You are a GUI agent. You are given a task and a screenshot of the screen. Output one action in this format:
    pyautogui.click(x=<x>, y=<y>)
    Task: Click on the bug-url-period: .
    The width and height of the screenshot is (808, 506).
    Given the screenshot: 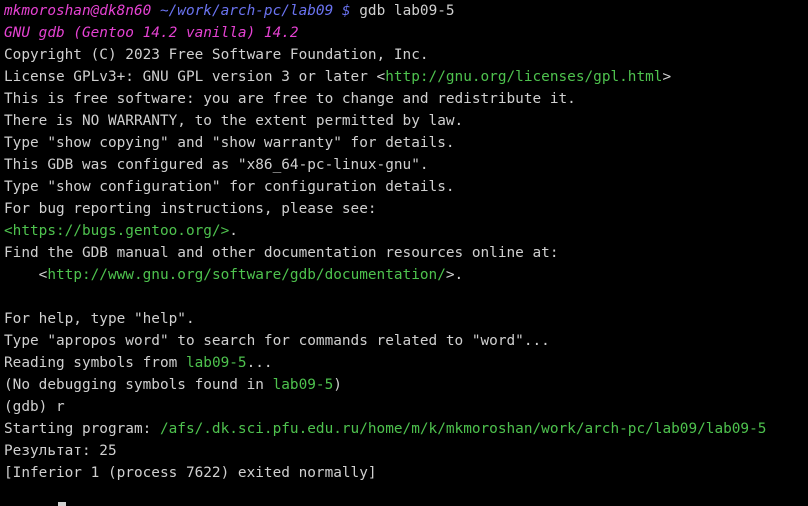 What is the action you would take?
    pyautogui.click(x=233, y=231)
    